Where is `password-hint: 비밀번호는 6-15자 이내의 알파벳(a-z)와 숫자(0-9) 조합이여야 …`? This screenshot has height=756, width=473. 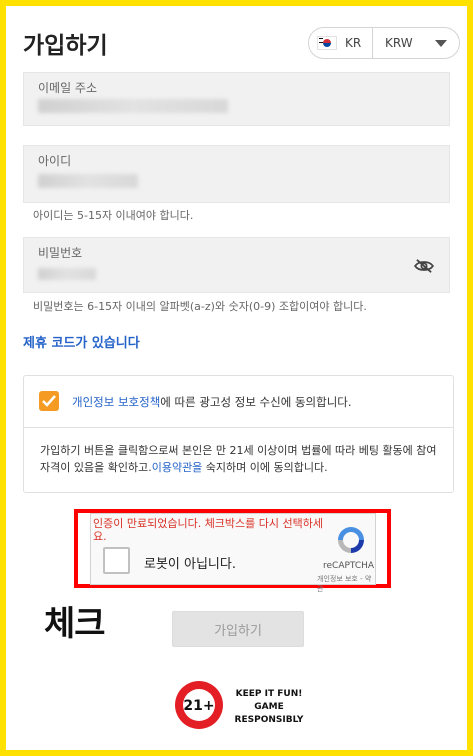
password-hint: 비밀번호는 6-15자 이내의 알파벳(a-z)와 숫자(0-9) 조합이여야 … is located at coordinates (200, 306).